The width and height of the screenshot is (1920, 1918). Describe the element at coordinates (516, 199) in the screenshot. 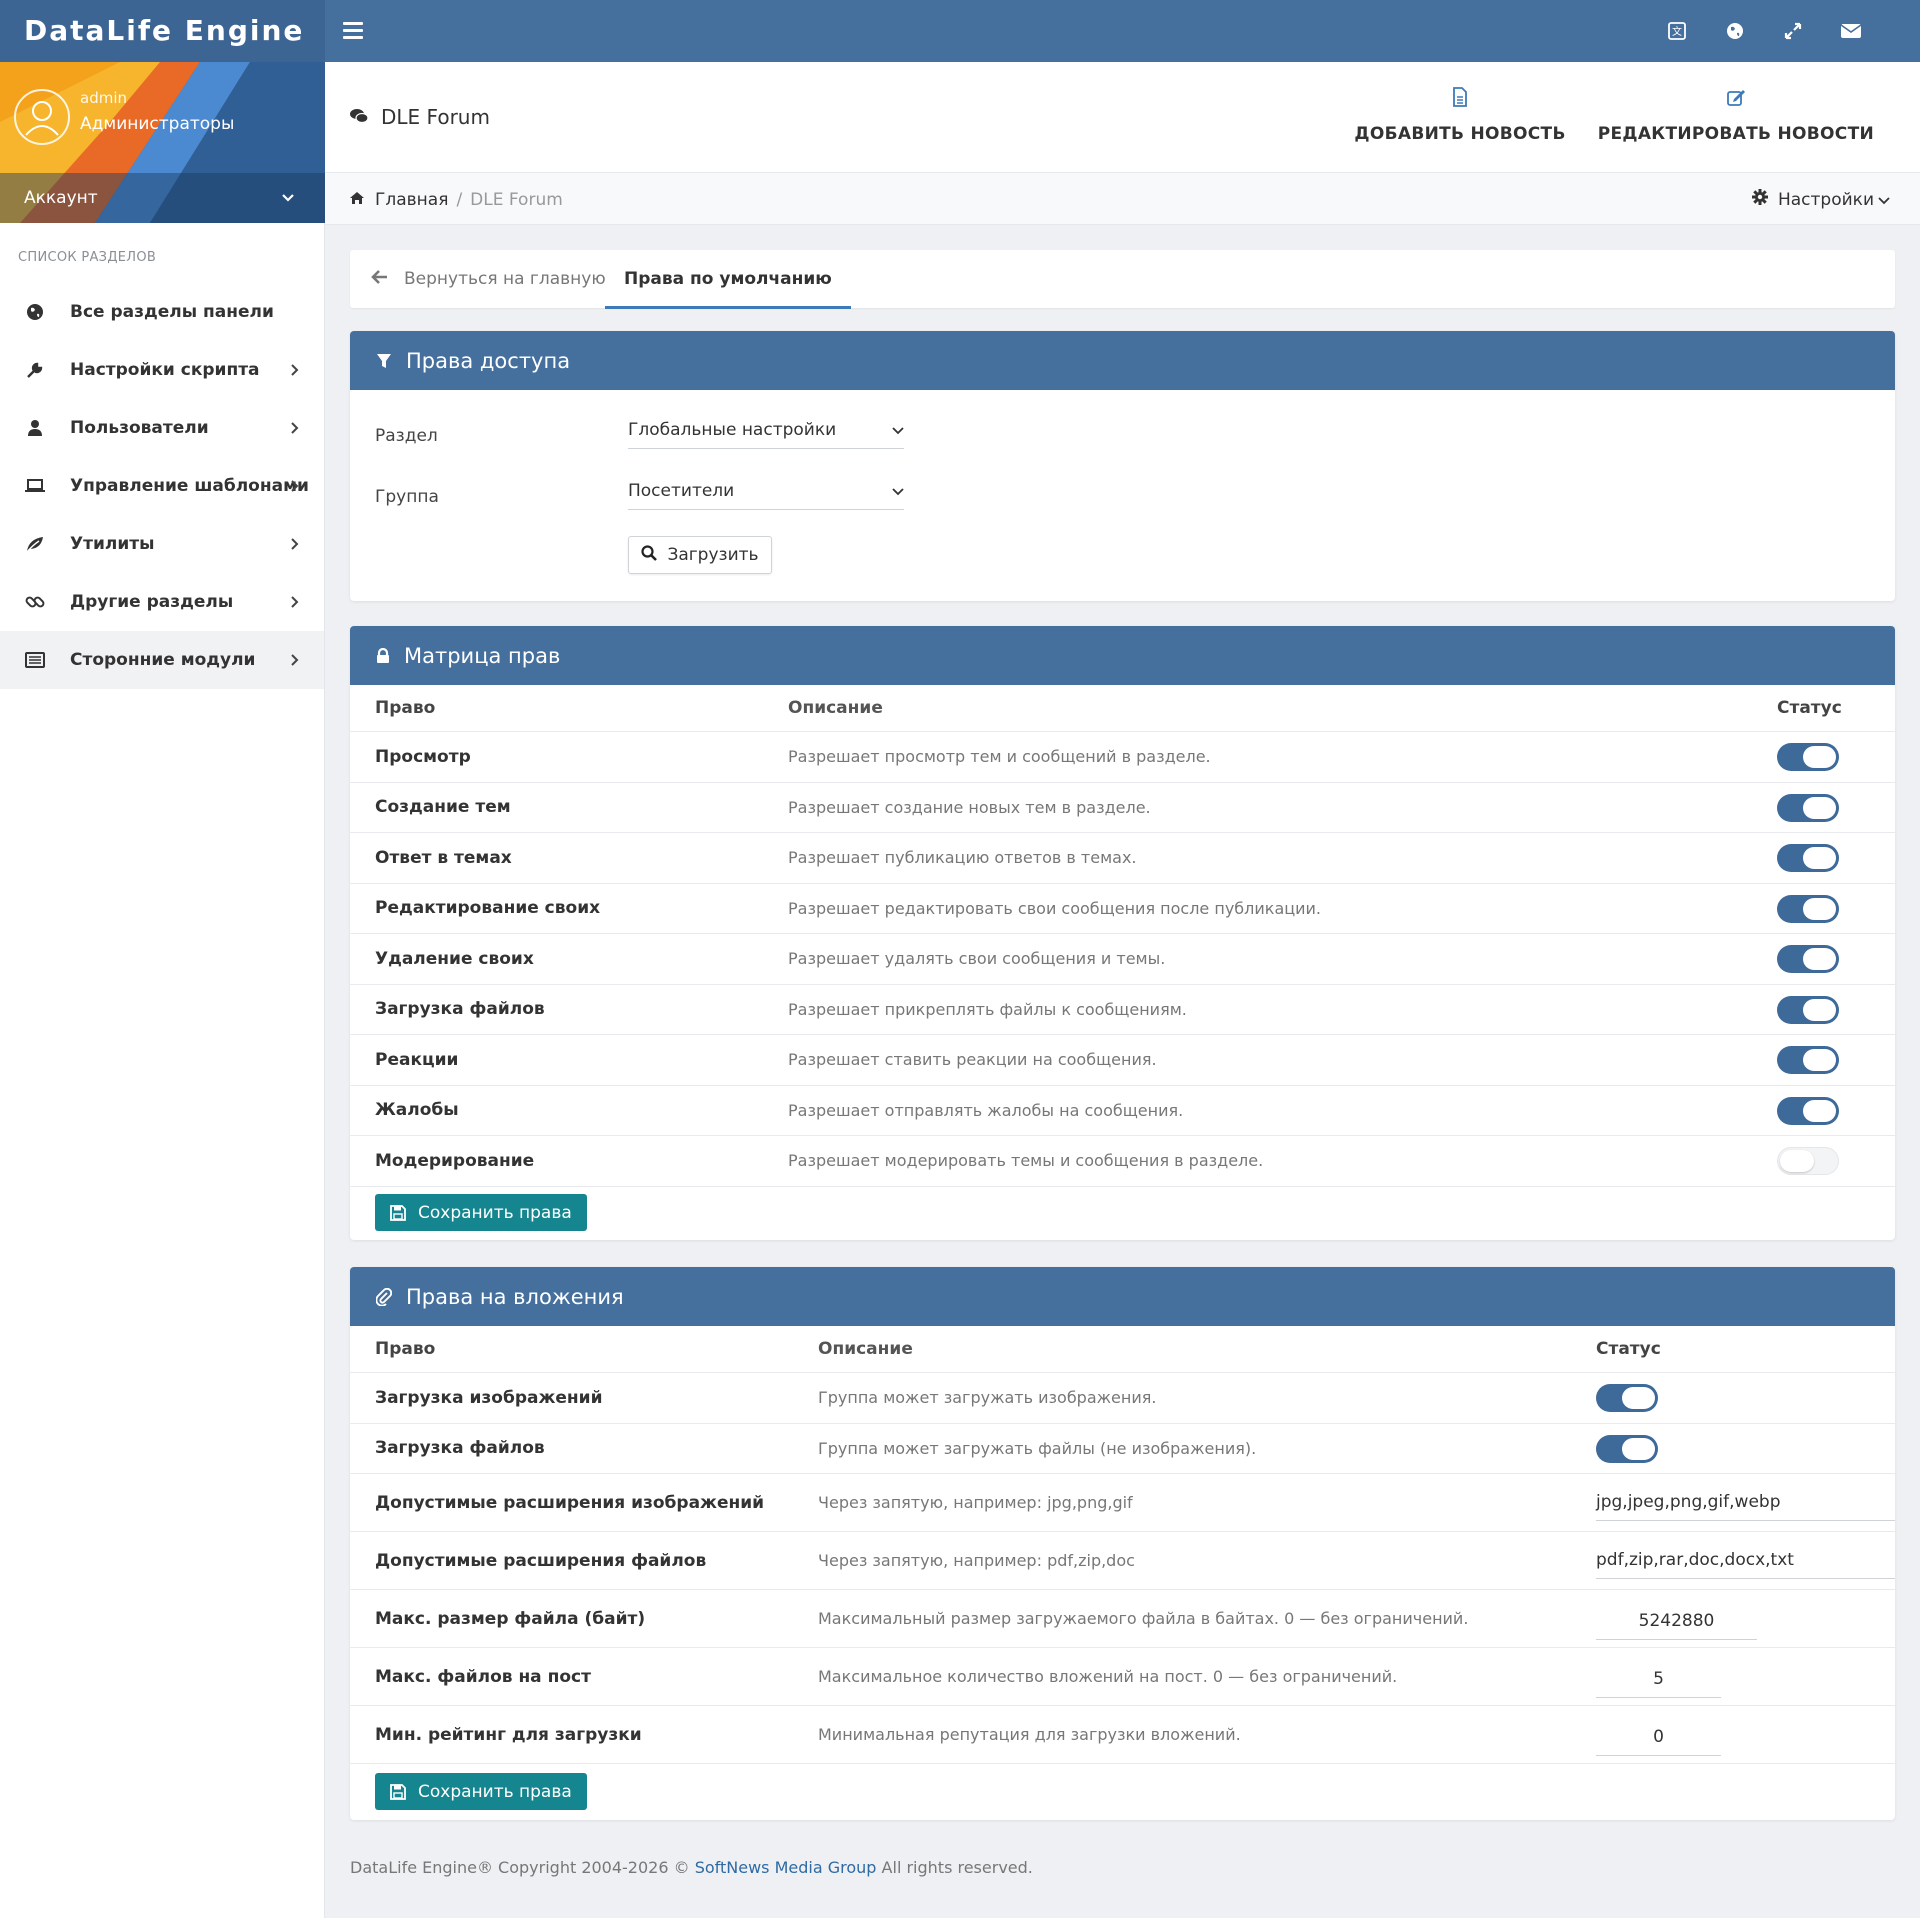

I see `breadcrumb-current: DLE Forum` at that location.